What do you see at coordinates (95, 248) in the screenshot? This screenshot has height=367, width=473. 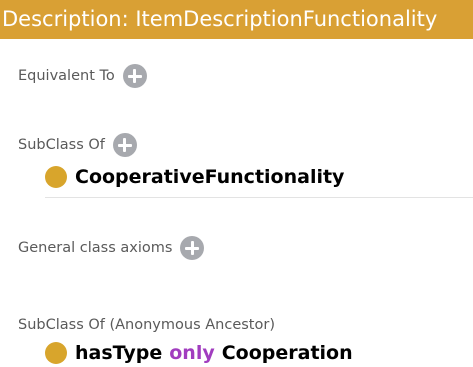 I see `general-class-axioms-label: General class axioms` at bounding box center [95, 248].